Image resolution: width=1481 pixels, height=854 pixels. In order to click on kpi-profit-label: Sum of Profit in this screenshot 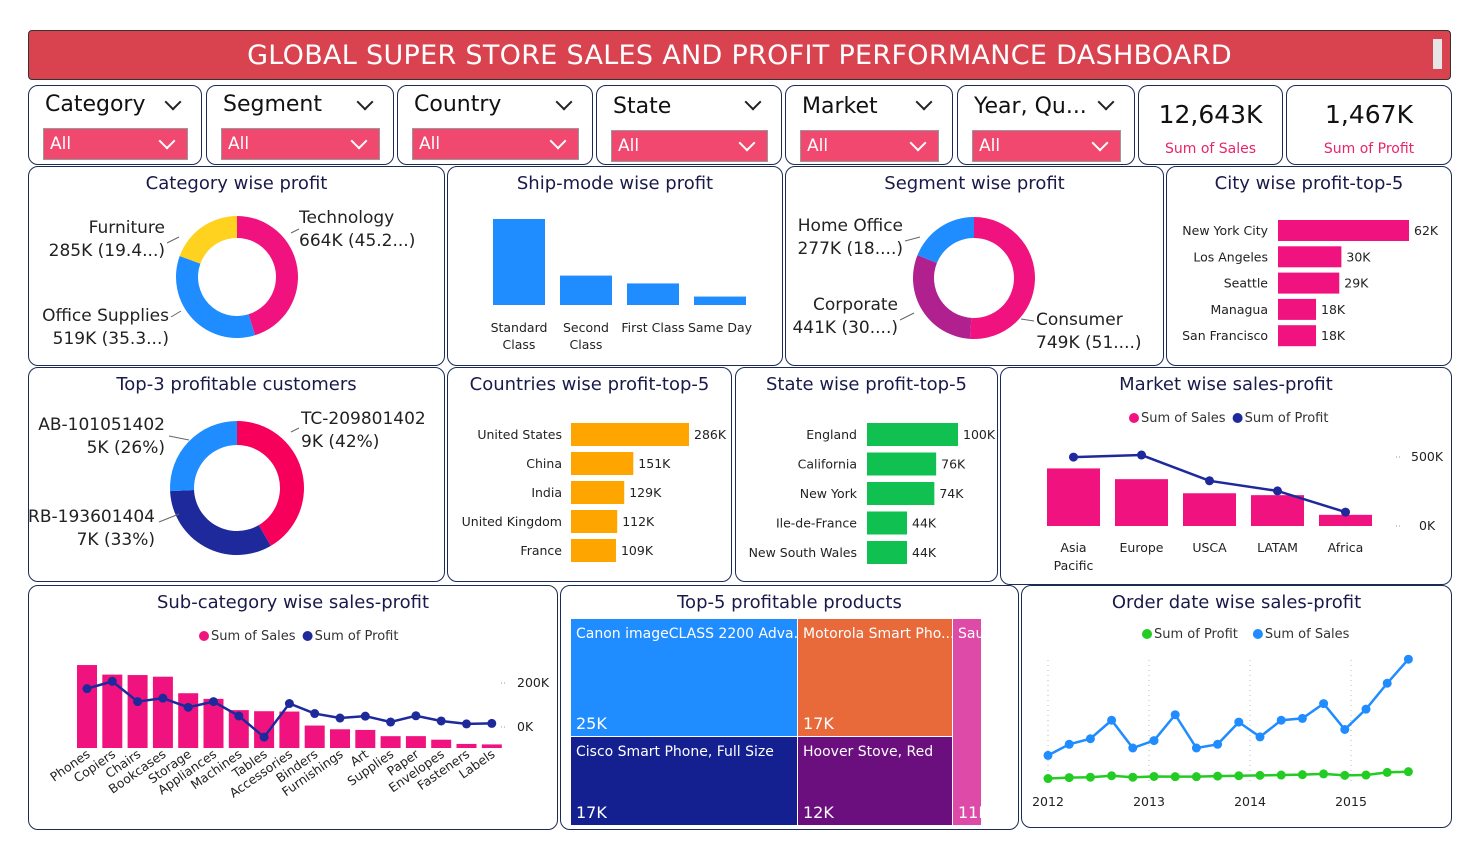, I will do `click(1369, 149)`.